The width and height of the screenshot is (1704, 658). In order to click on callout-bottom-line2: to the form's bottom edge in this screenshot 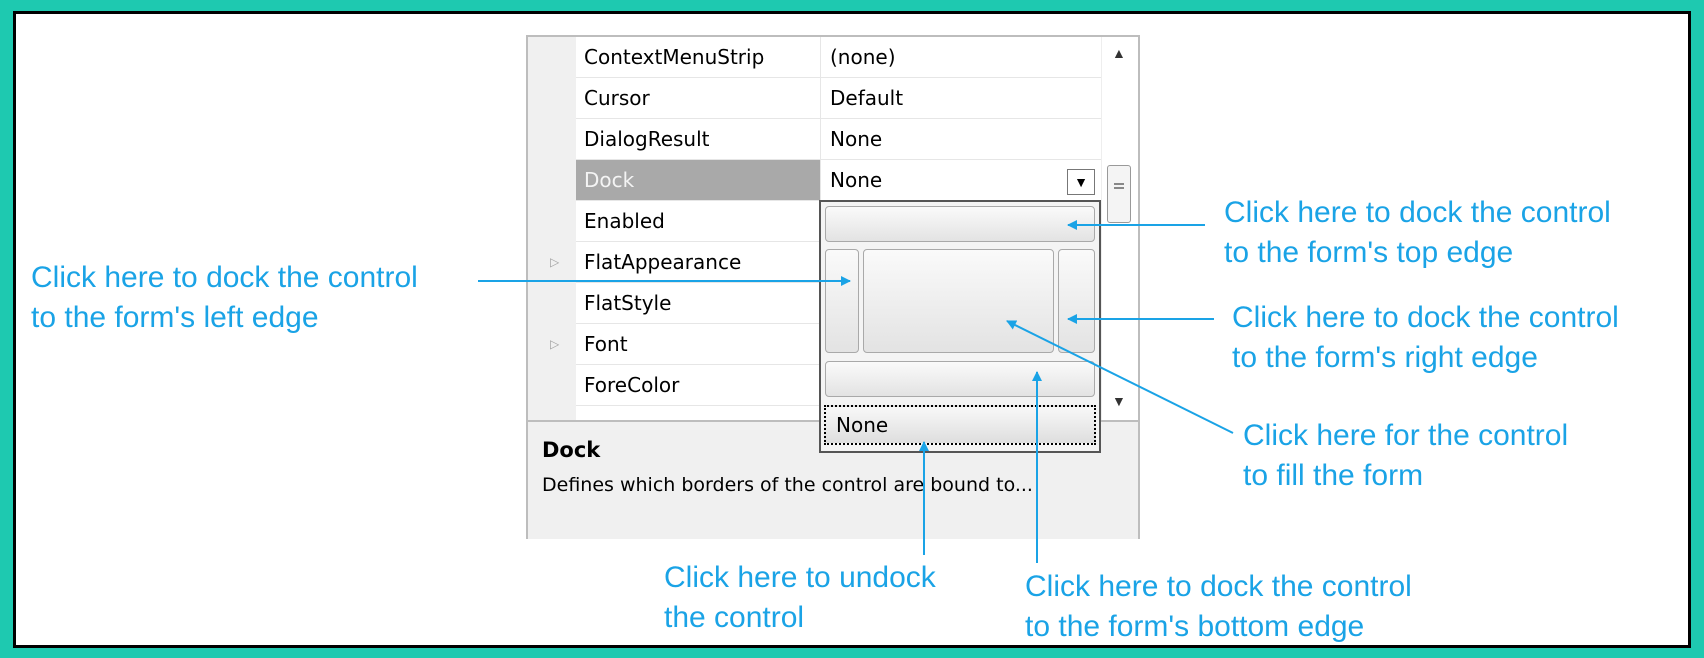, I will do `click(1195, 626)`.